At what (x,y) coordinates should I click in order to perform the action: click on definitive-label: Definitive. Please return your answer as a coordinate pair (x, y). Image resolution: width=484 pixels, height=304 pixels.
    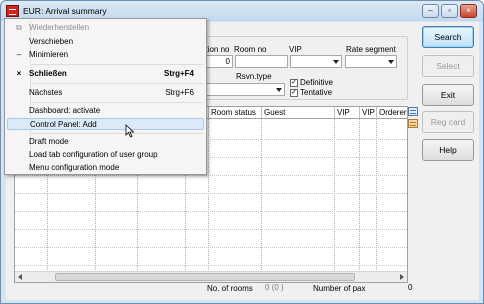
    Looking at the image, I should click on (316, 82).